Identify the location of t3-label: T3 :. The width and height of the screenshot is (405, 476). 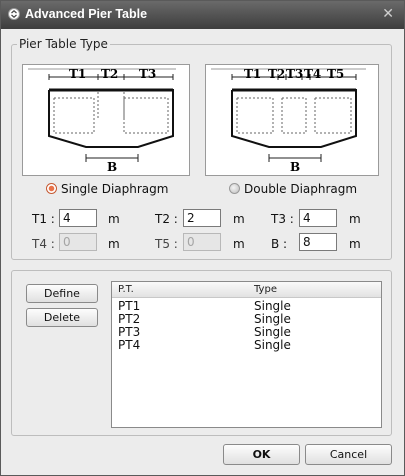
(282, 219).